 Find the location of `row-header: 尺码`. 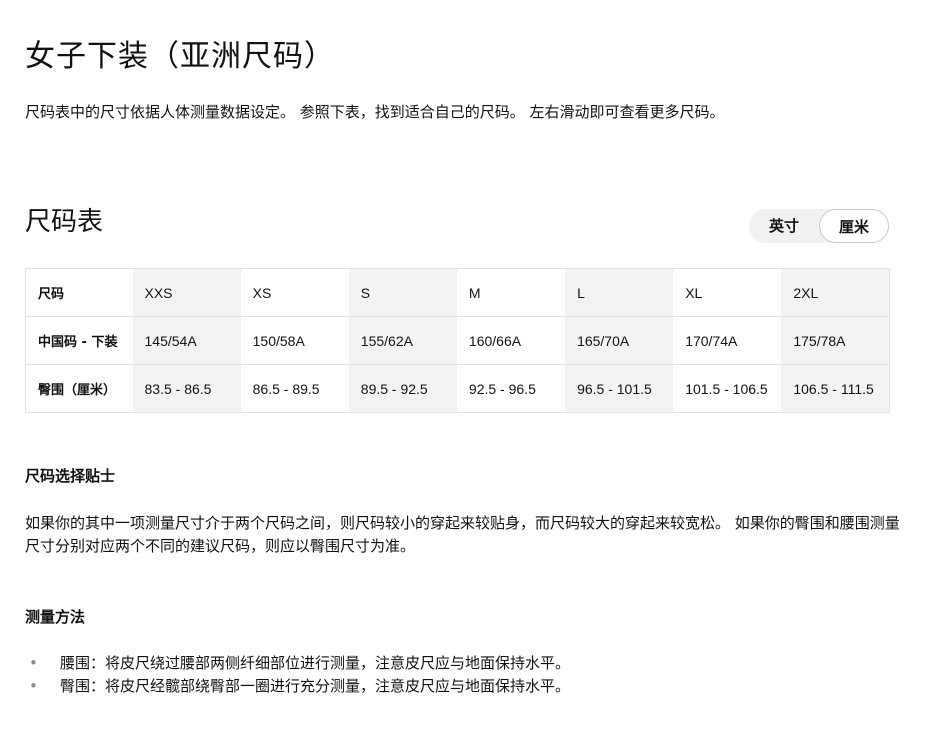

row-header: 尺码 is located at coordinates (51, 294).